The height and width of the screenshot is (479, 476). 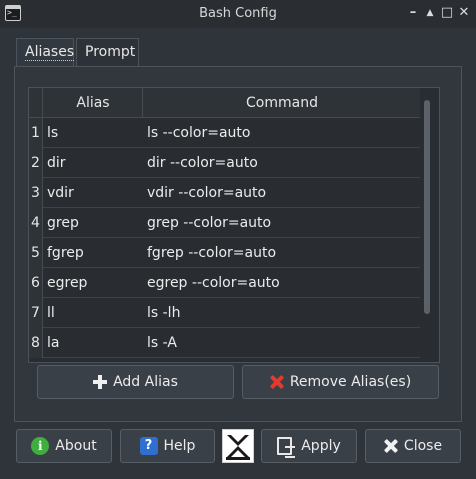 What do you see at coordinates (321, 446) in the screenshot?
I see `apply-label: Apply` at bounding box center [321, 446].